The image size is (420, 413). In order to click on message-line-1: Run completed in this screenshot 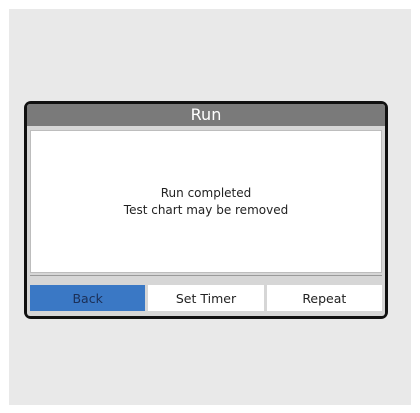, I will do `click(206, 192)`.